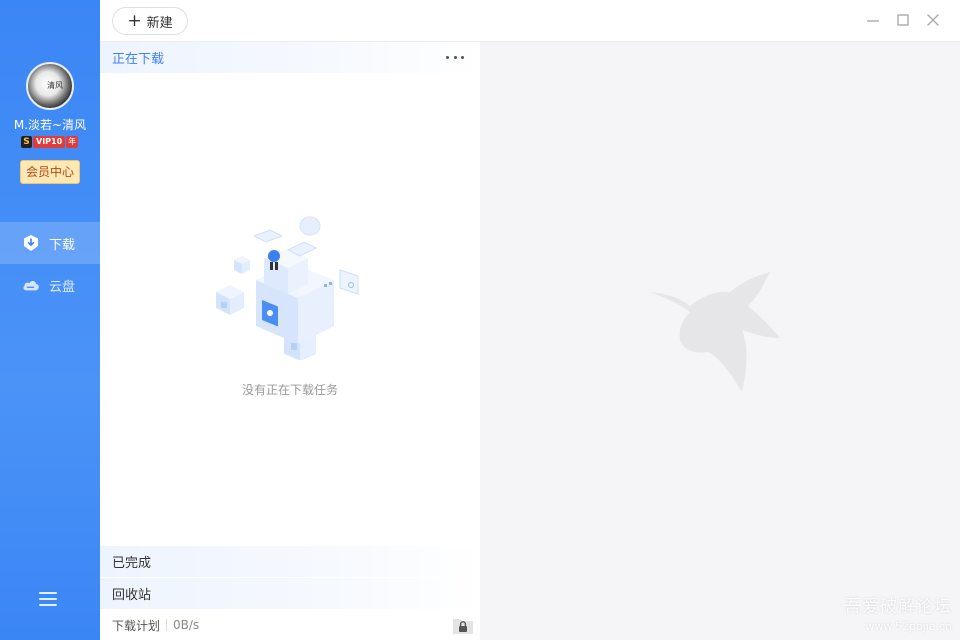 This screenshot has height=640, width=960. I want to click on watermark-url: www.52pojie.cn, so click(908, 626).